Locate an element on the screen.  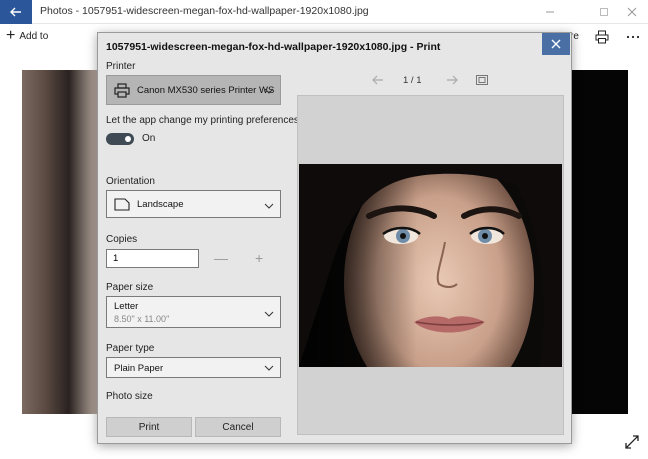
minimize-icon is located at coordinates (550, 12).